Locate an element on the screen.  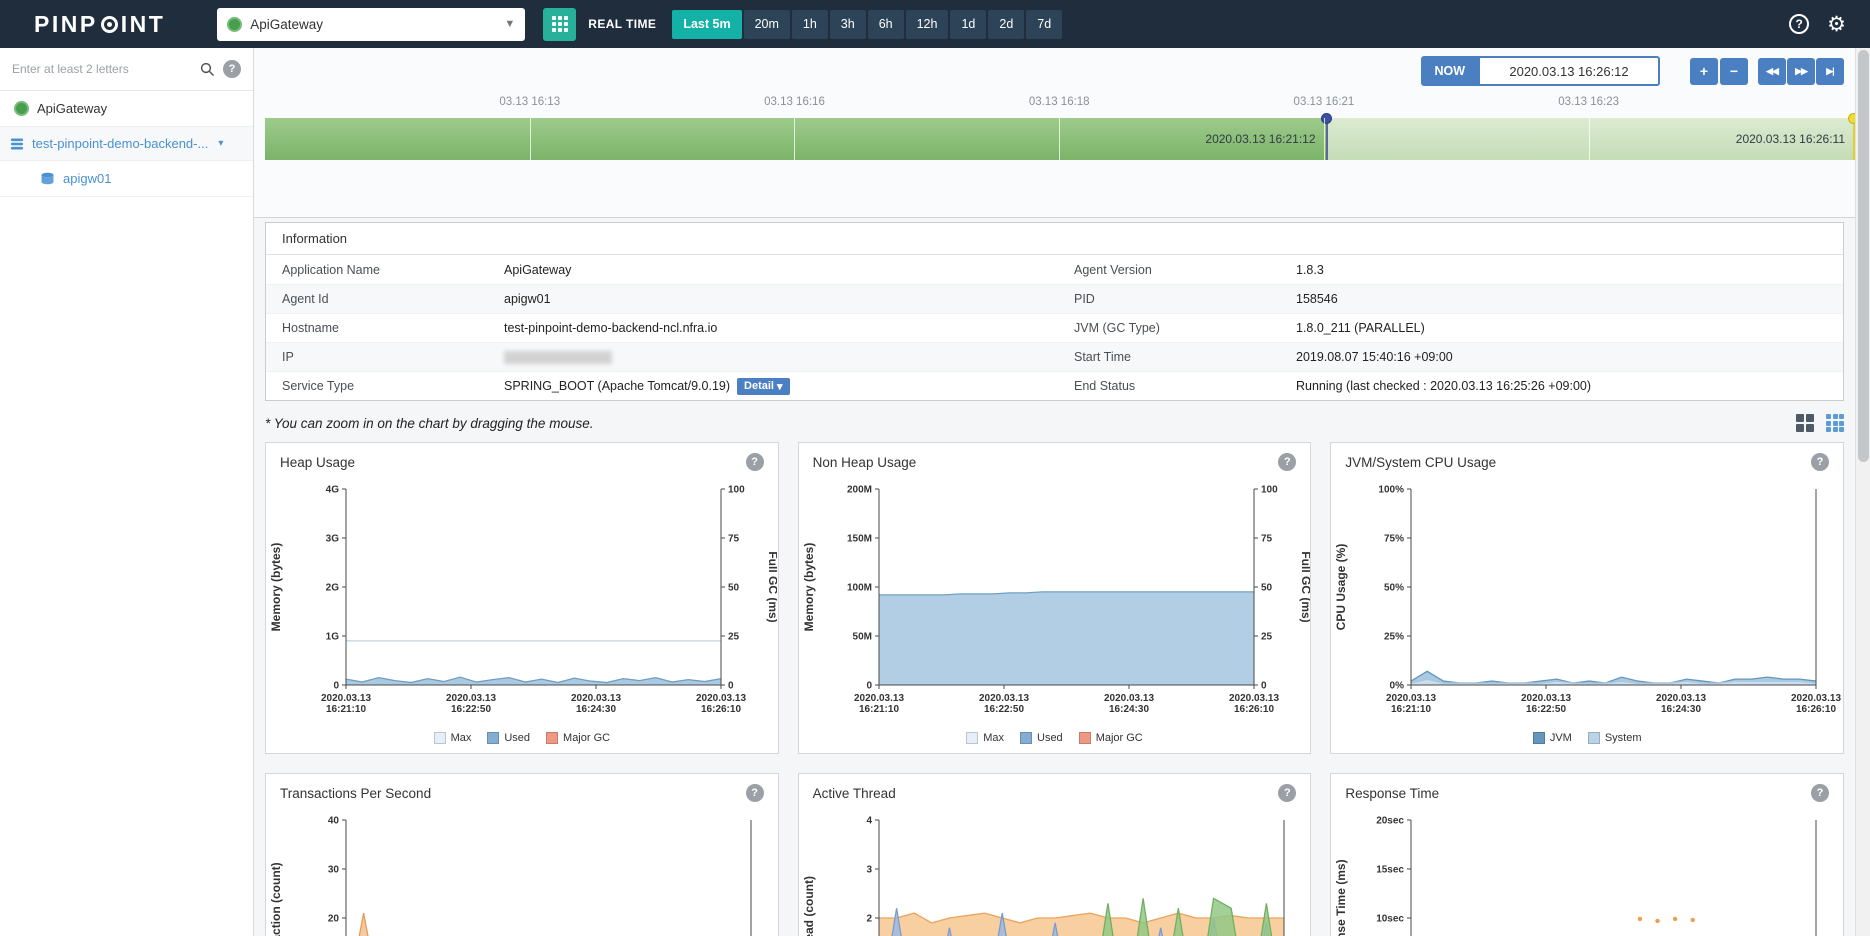
info-label: Start Time is located at coordinates (1102, 357).